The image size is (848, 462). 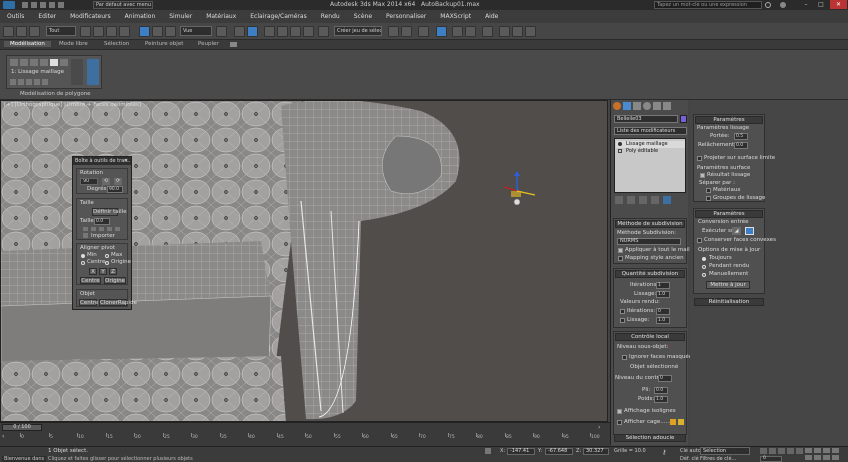 What do you see at coordinates (221, 31) in the screenshot?
I see `pivot-center-icon` at bounding box center [221, 31].